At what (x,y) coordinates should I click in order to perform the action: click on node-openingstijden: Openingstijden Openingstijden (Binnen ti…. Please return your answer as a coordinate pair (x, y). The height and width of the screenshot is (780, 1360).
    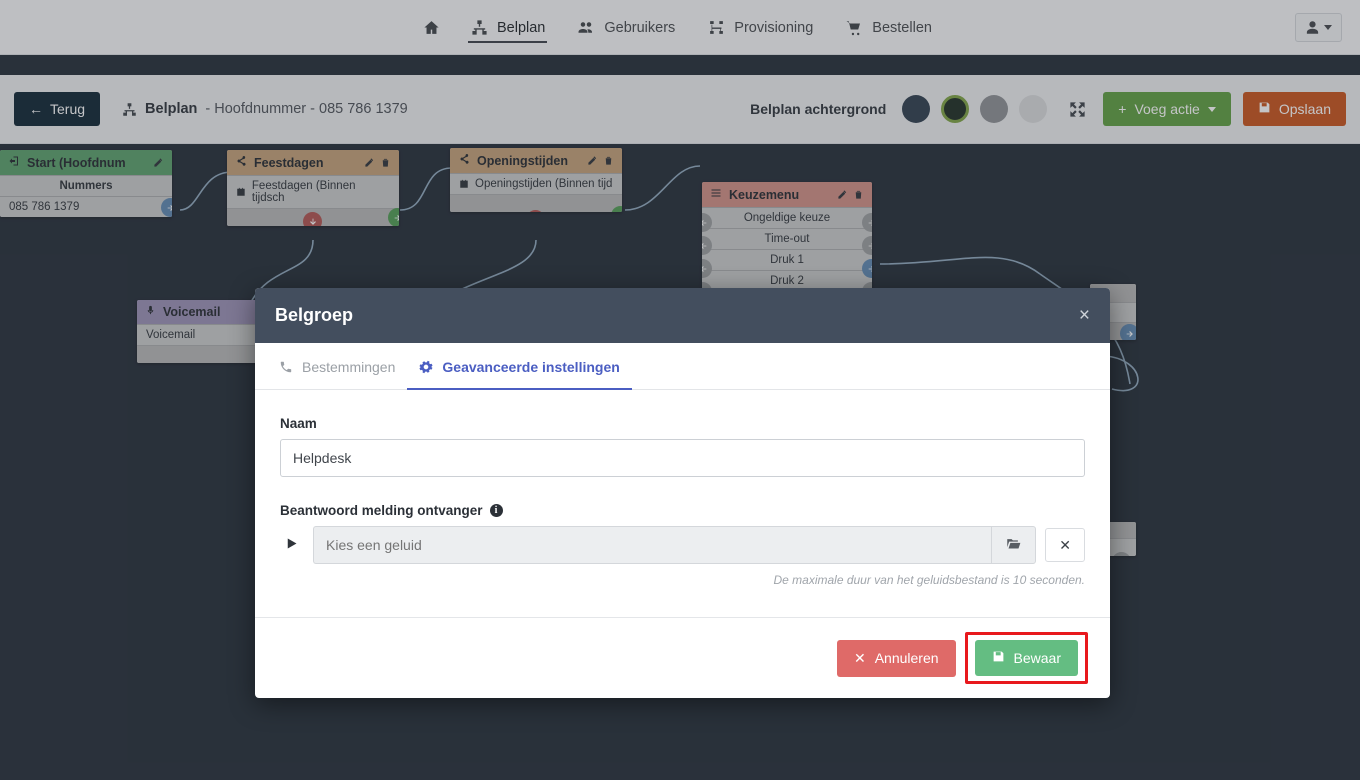
    Looking at the image, I should click on (536, 180).